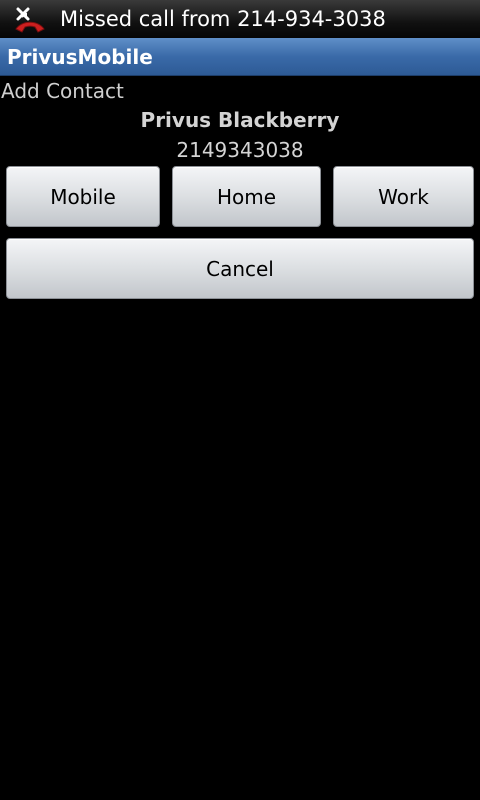  Describe the element at coordinates (83, 196) in the screenshot. I see `mobile-button: Mobile` at that location.